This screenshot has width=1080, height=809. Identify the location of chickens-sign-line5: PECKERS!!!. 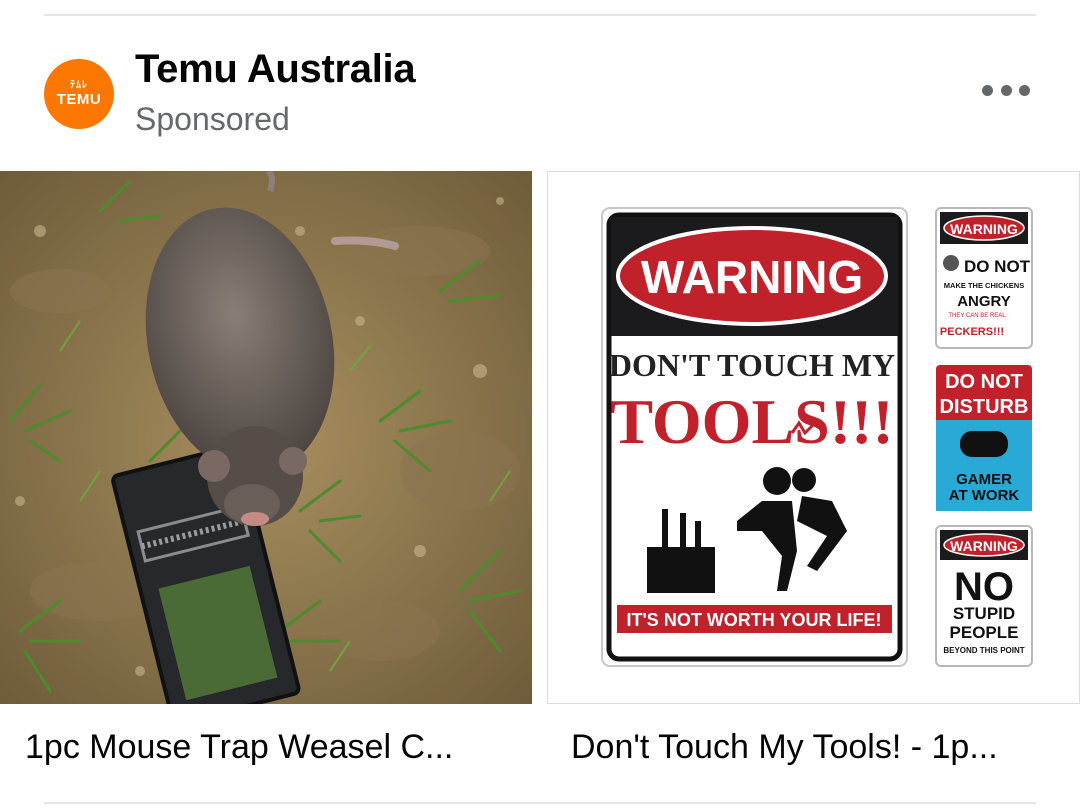
(972, 332).